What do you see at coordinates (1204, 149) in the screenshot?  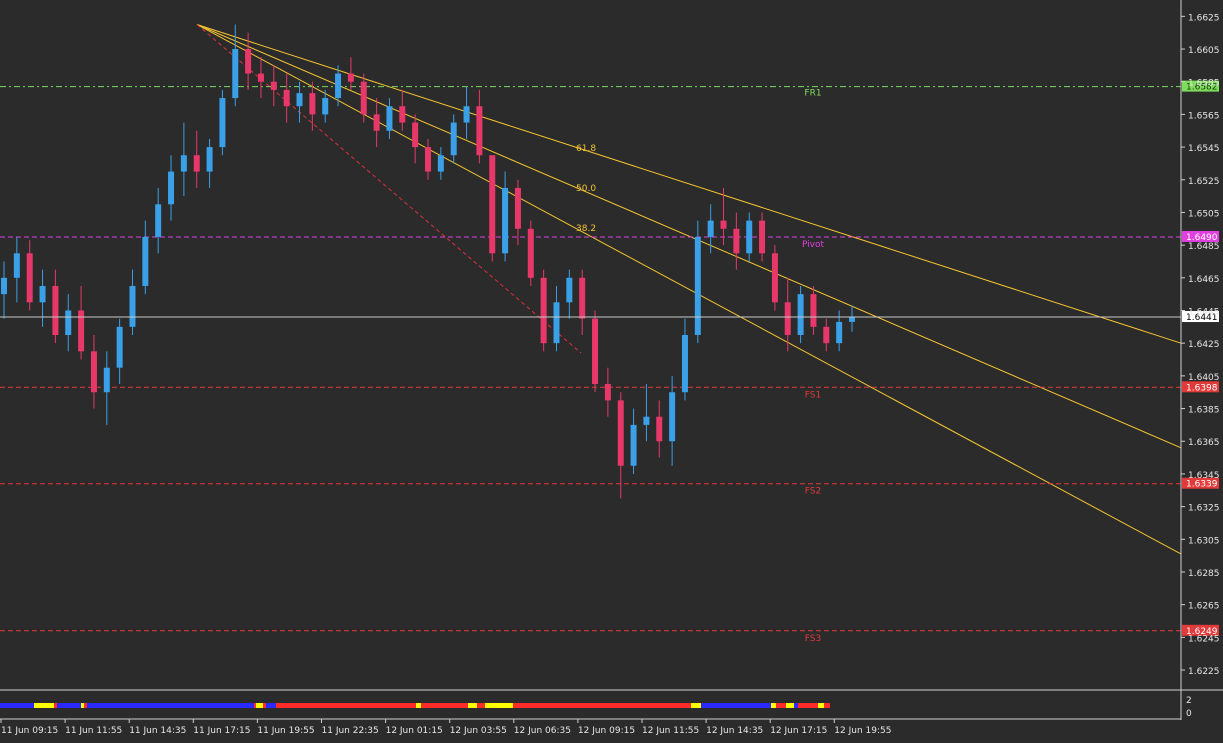 I see `y-tick-label: 1.6545` at bounding box center [1204, 149].